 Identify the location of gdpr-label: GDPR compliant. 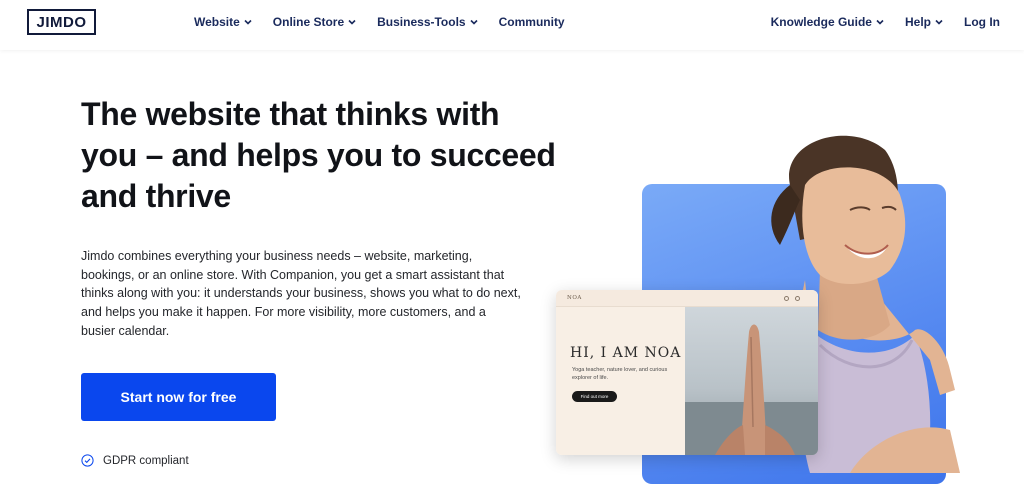
(146, 460).